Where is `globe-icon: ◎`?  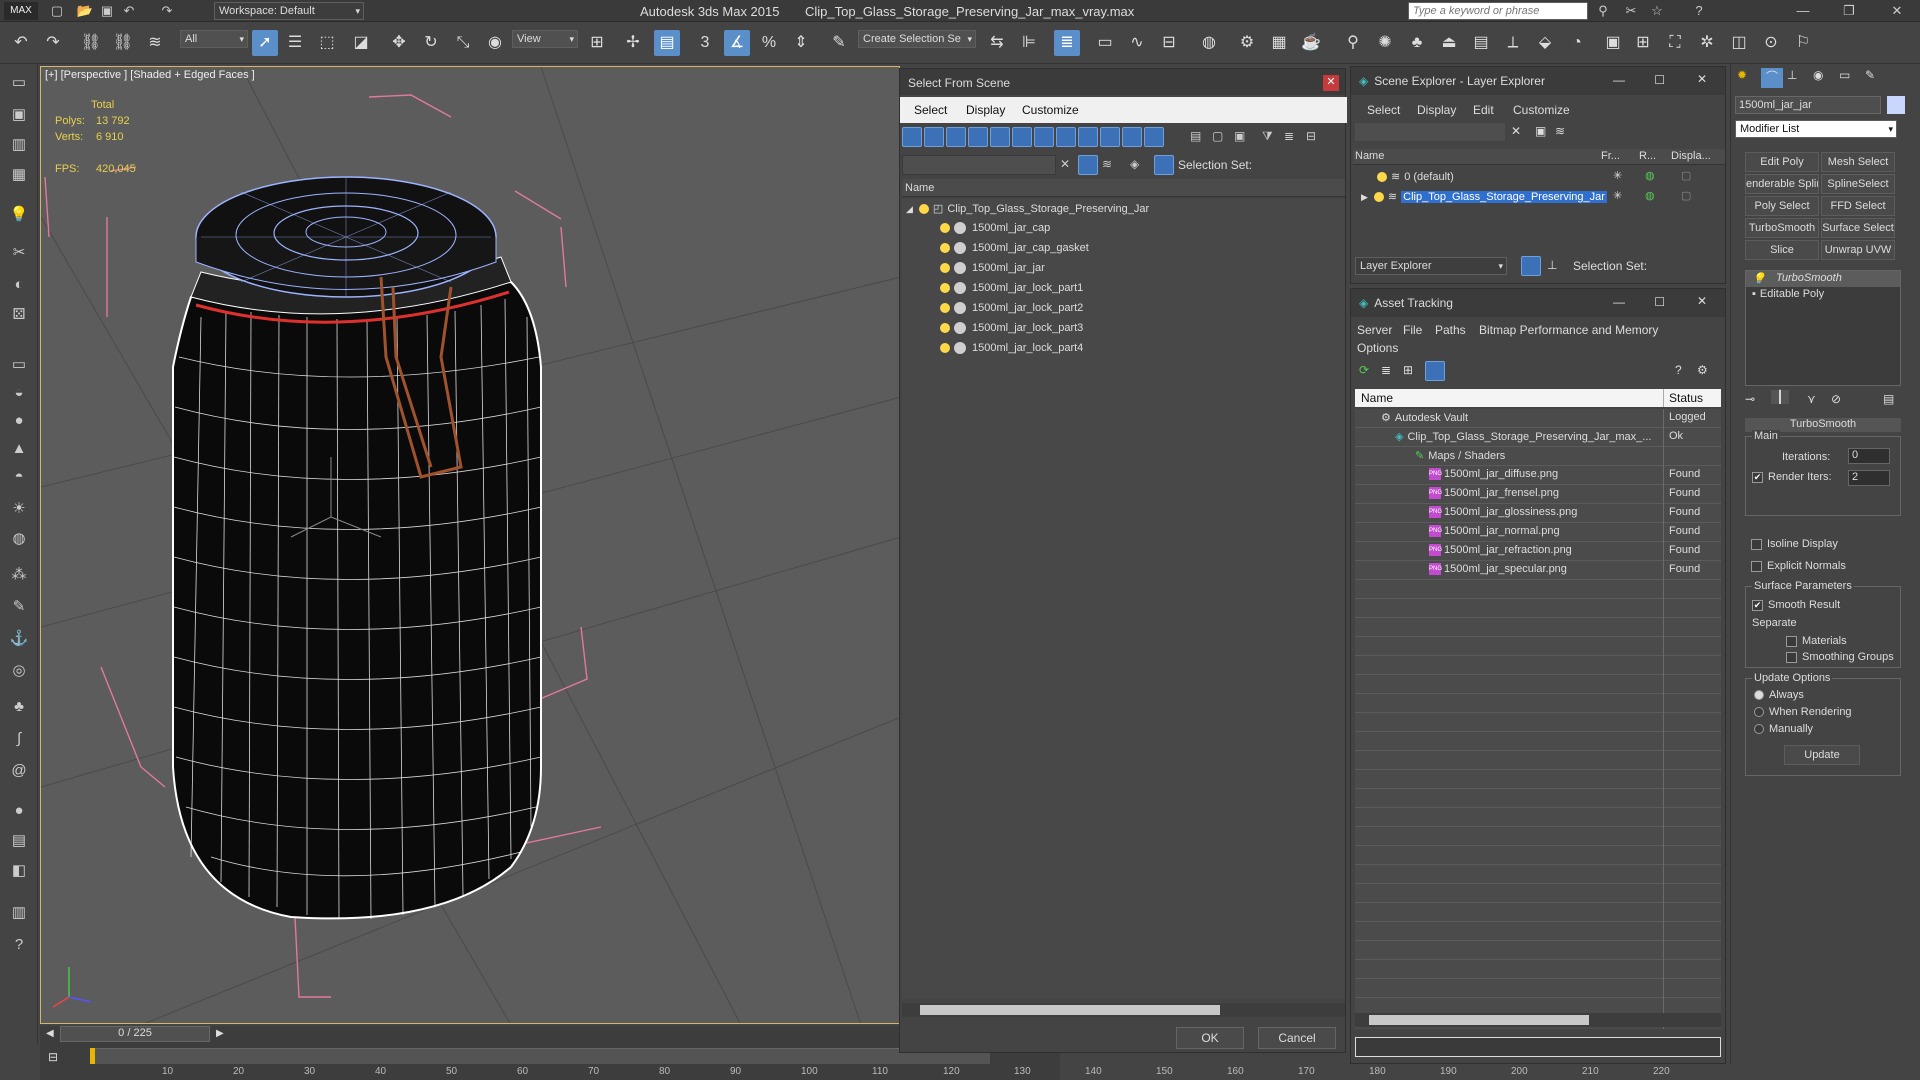 globe-icon: ◎ is located at coordinates (19, 671).